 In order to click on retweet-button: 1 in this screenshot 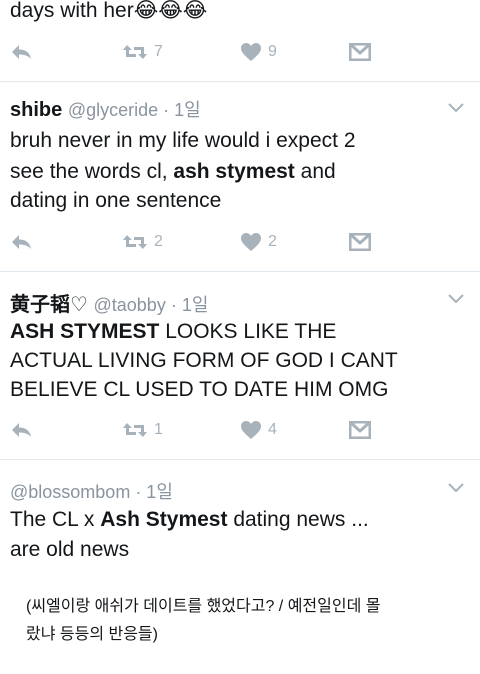, I will do `click(142, 430)`.